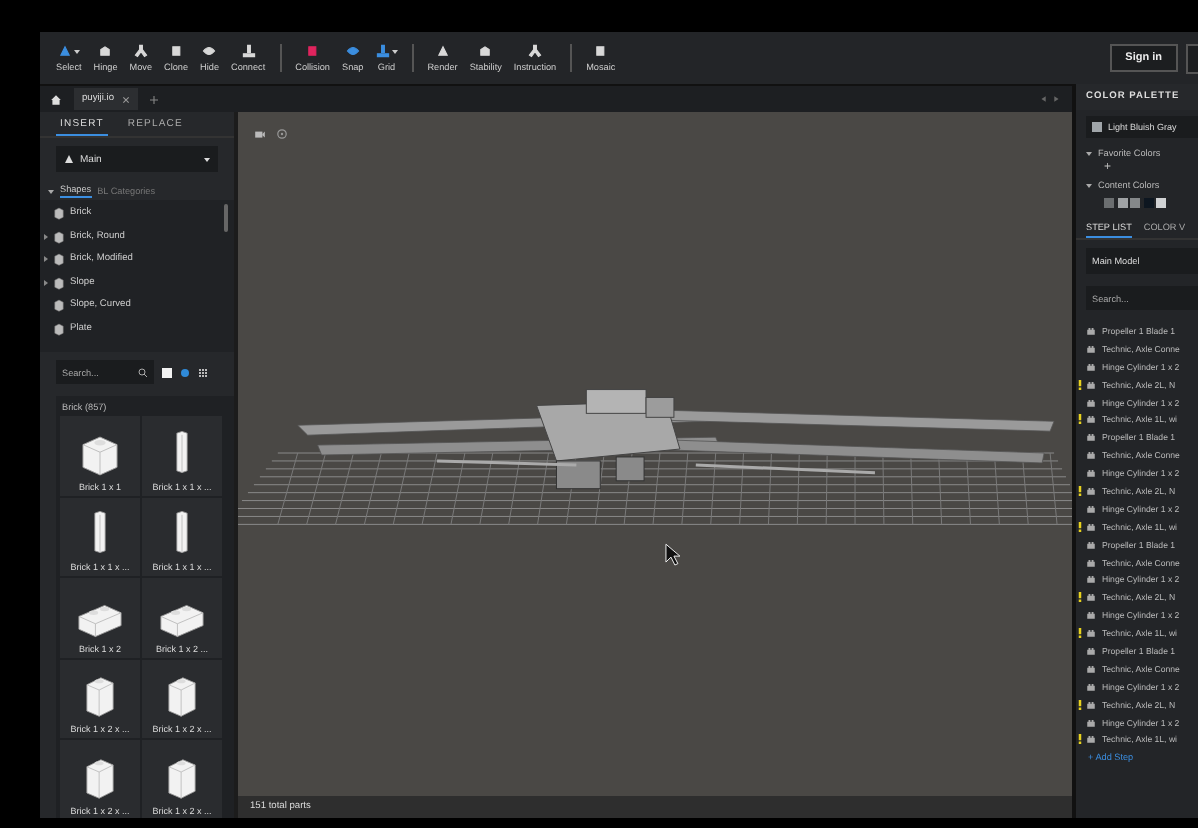 Image resolution: width=1198 pixels, height=828 pixels. What do you see at coordinates (69, 159) in the screenshot?
I see `pyramid-icon` at bounding box center [69, 159].